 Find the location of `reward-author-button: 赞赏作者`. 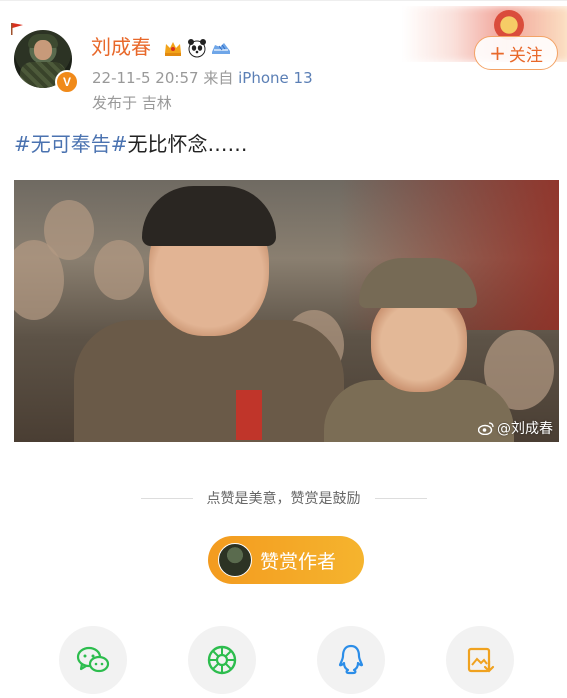

reward-author-button: 赞赏作者 is located at coordinates (286, 560).